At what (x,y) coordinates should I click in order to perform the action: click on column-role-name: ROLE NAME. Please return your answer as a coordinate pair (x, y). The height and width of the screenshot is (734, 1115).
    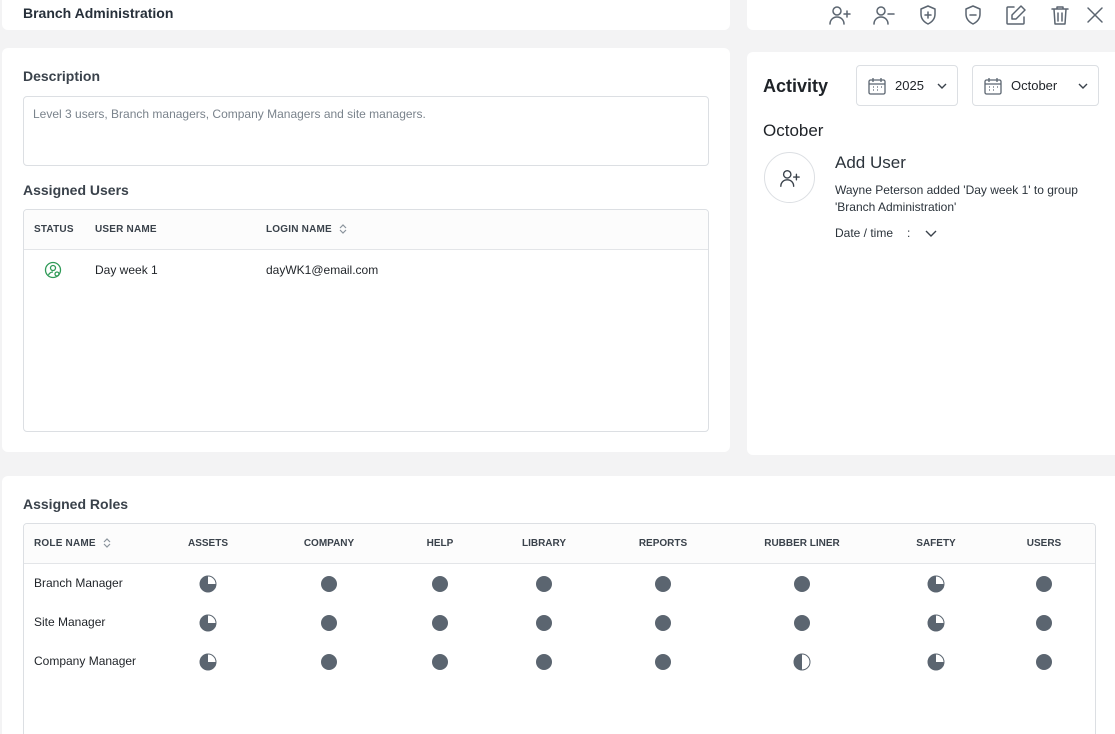
    Looking at the image, I should click on (72, 543).